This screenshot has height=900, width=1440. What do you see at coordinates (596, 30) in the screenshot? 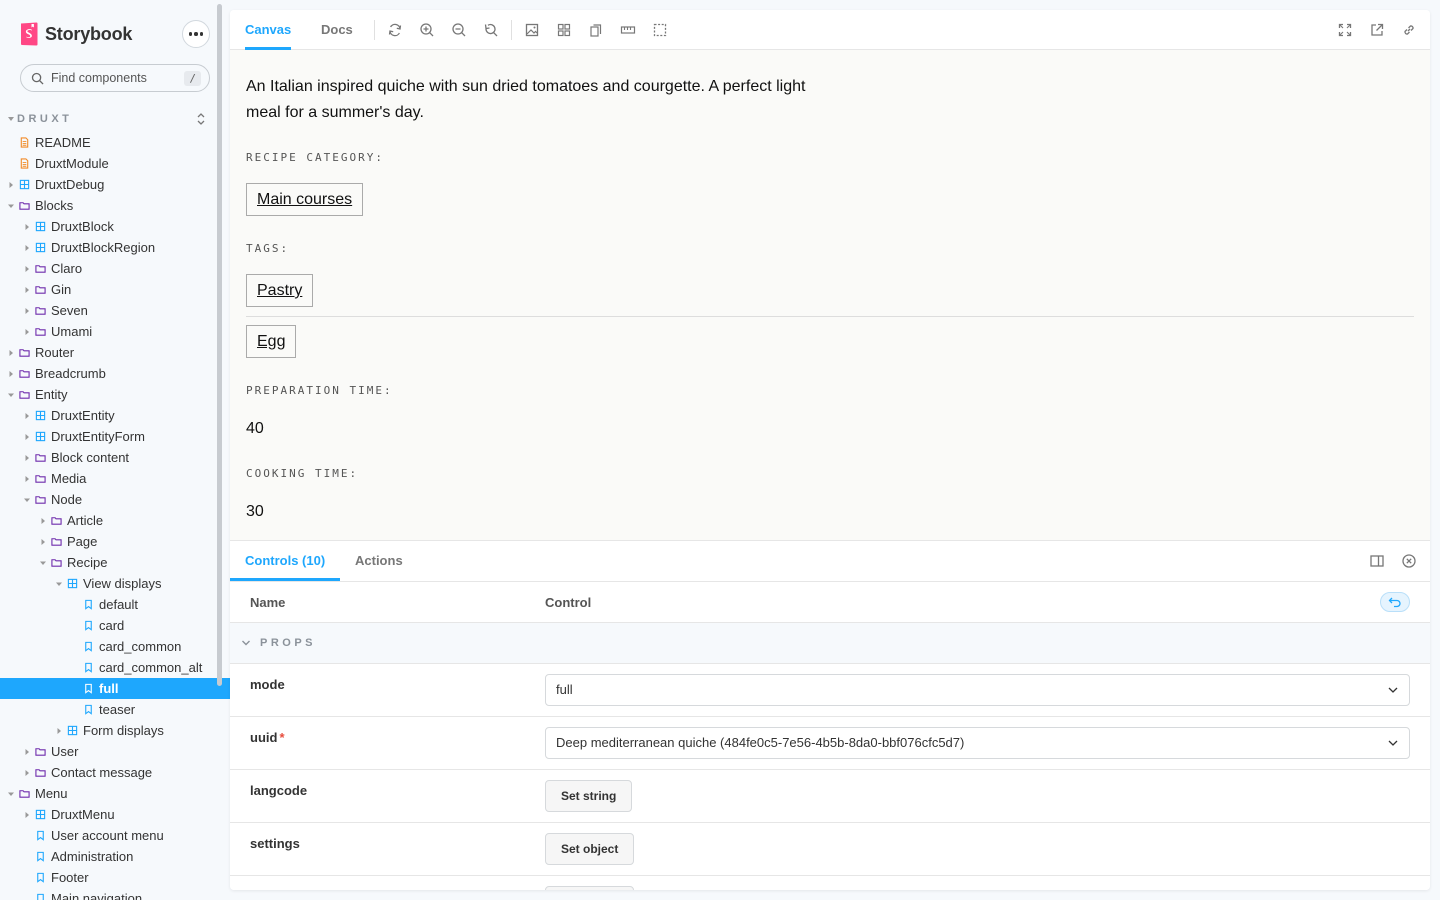
I see `viewport-icon` at bounding box center [596, 30].